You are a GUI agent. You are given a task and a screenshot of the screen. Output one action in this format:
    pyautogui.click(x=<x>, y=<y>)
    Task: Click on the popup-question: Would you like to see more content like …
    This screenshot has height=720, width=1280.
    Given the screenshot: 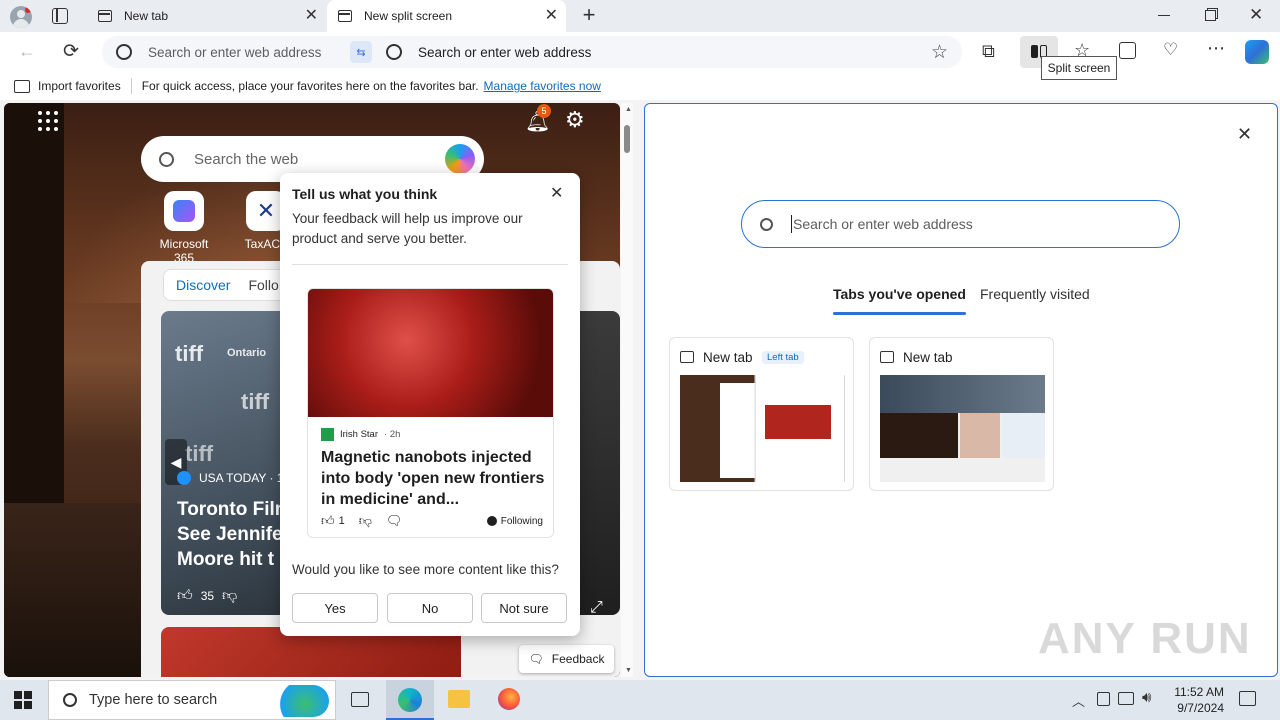 What is the action you would take?
    pyautogui.click(x=425, y=569)
    